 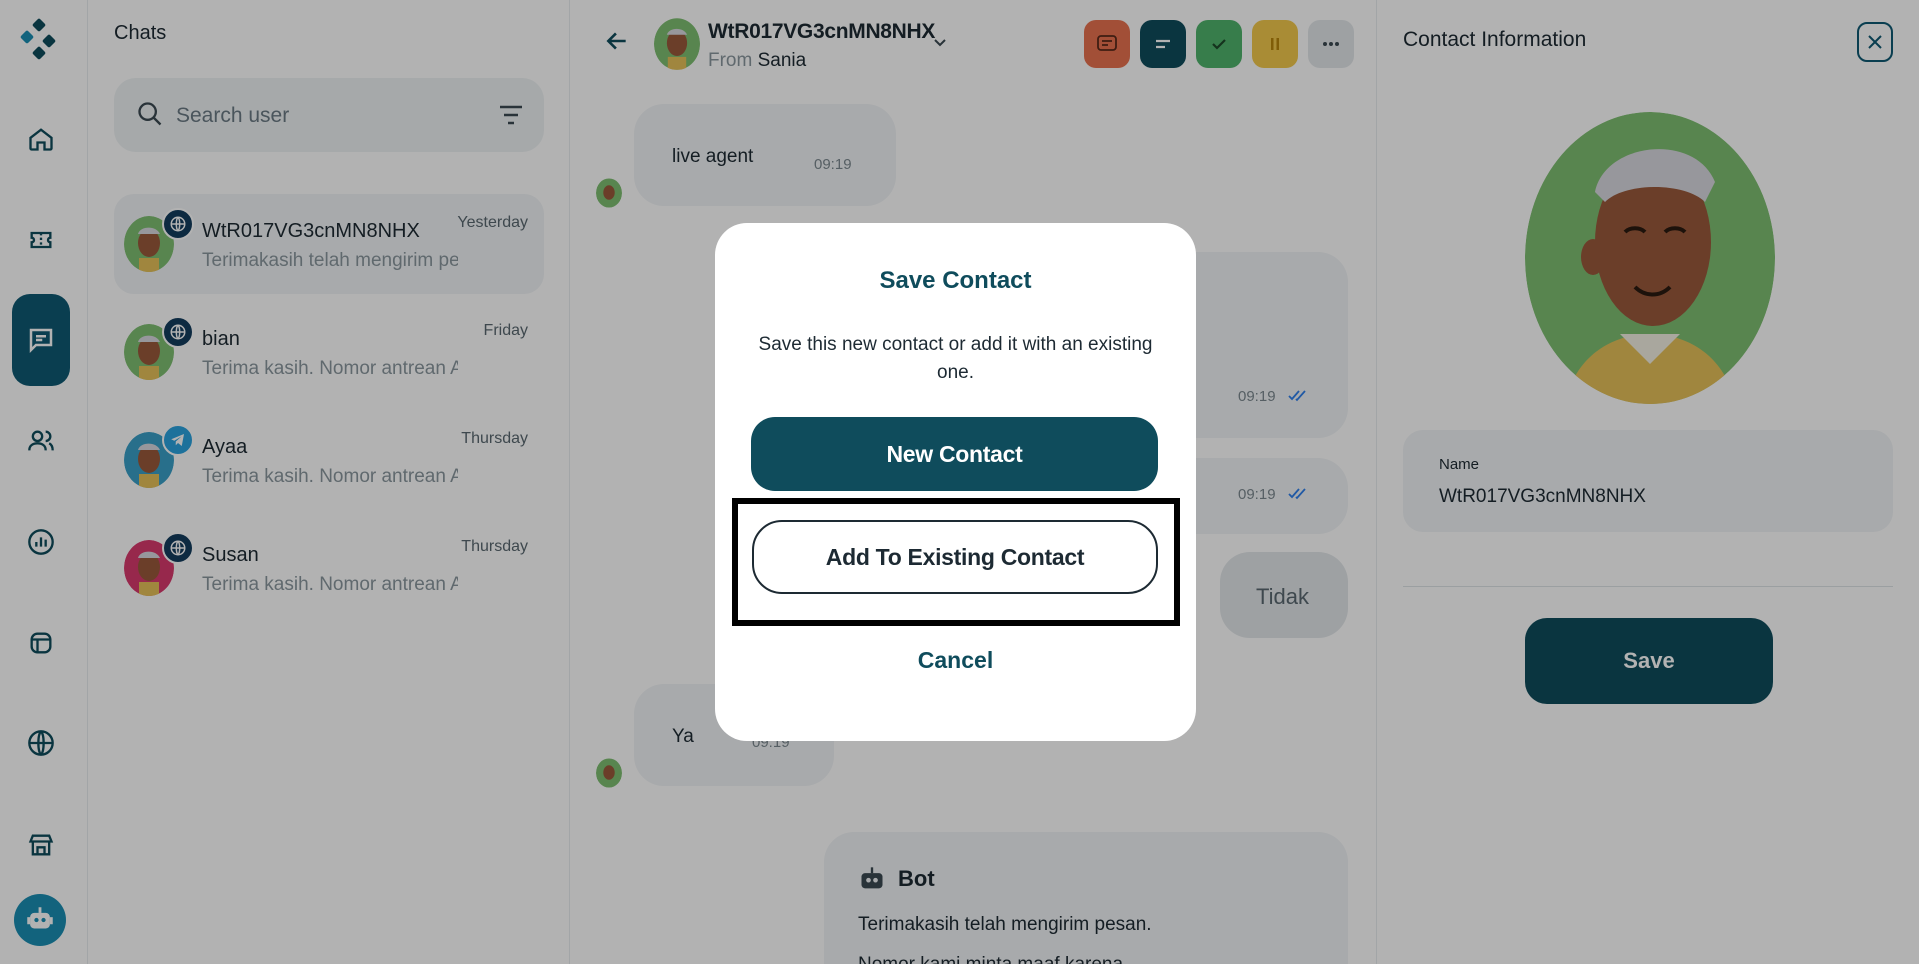 What do you see at coordinates (954, 454) in the screenshot?
I see `new-contact-button: New Contact` at bounding box center [954, 454].